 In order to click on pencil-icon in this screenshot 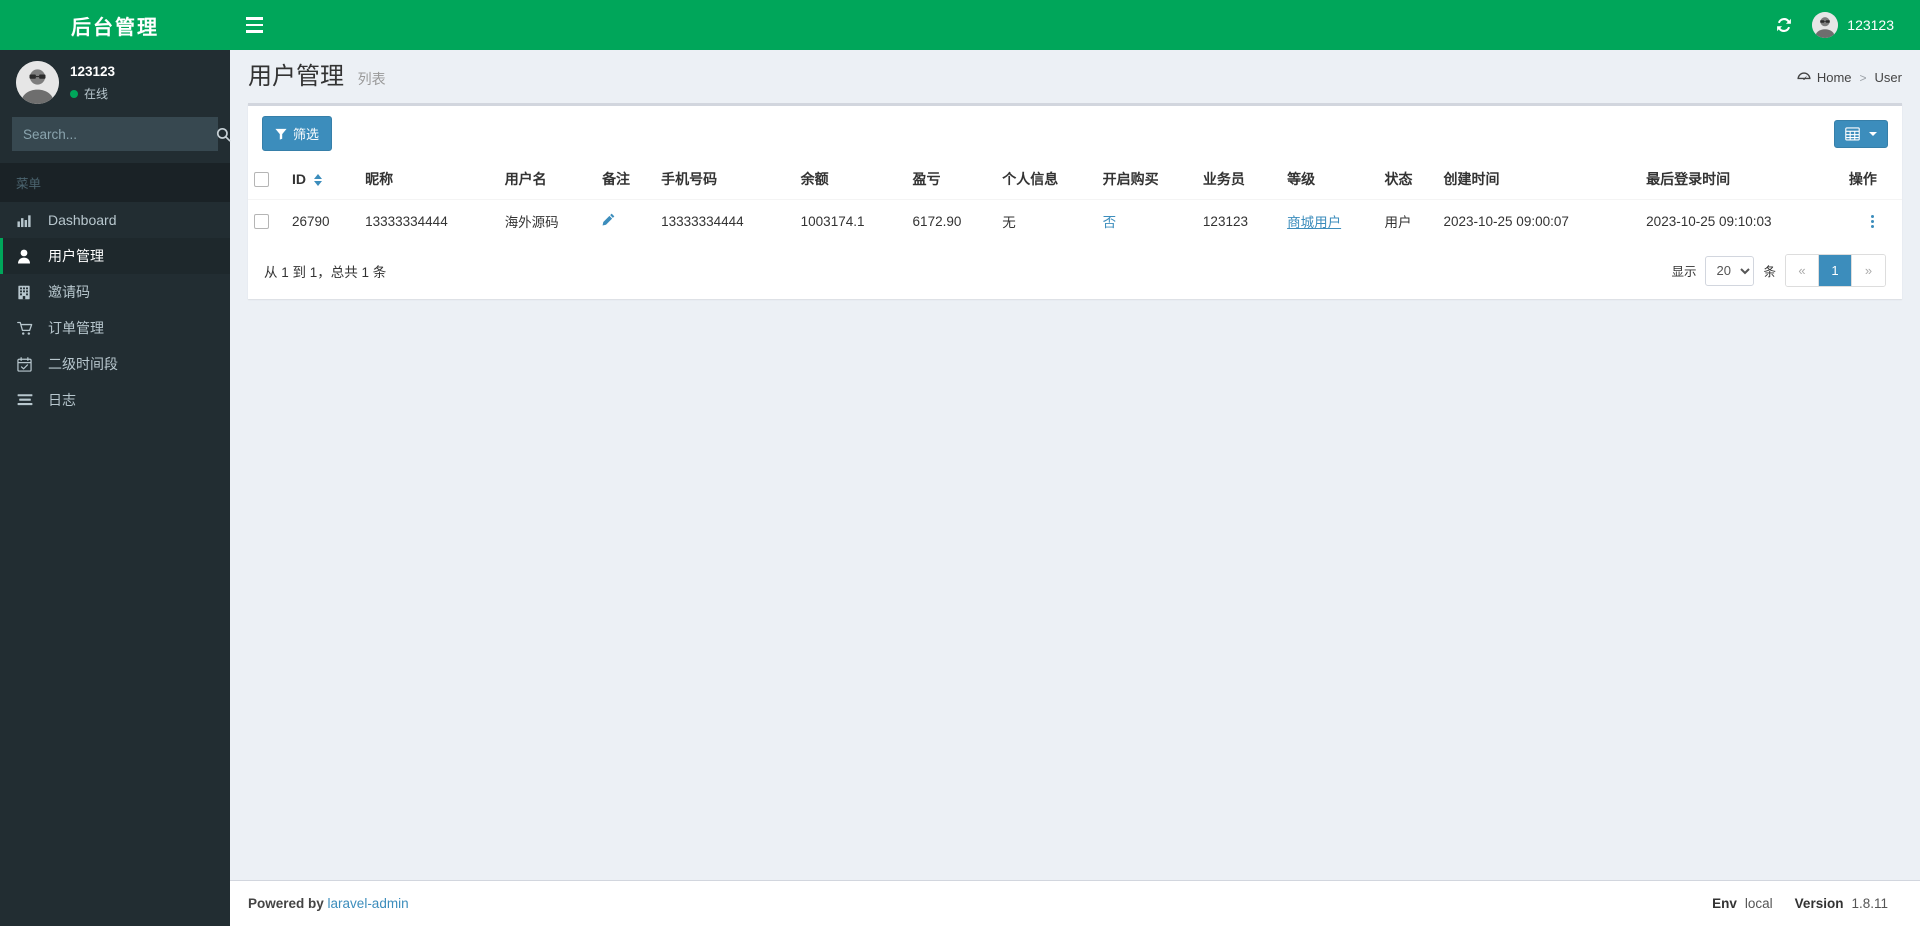, I will do `click(608, 221)`.